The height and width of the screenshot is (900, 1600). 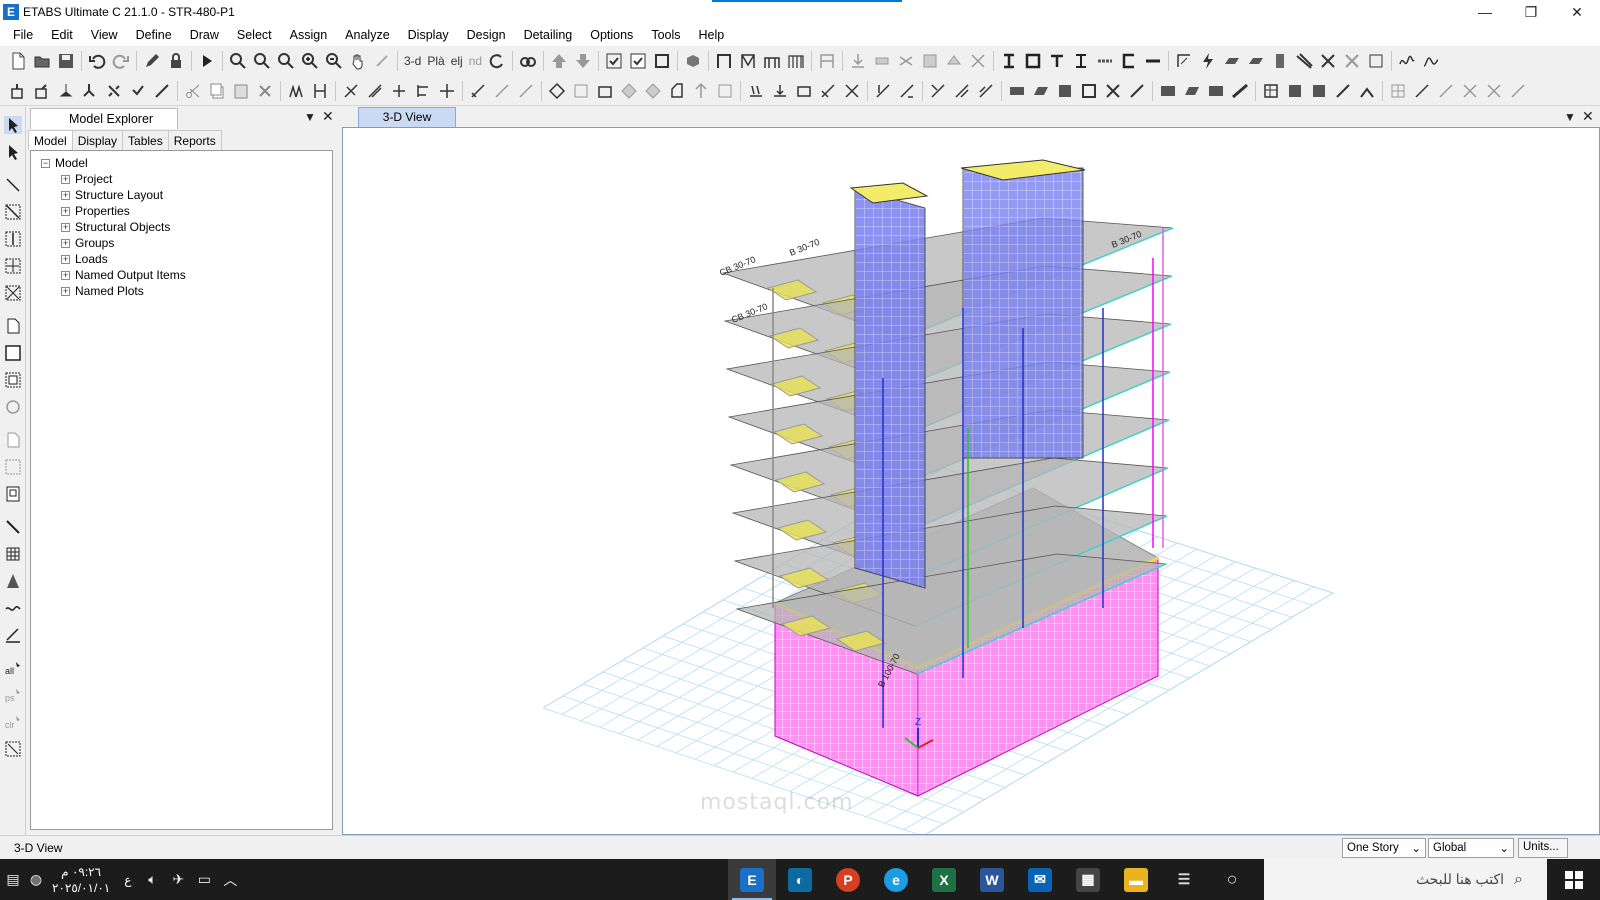 I want to click on join-icon, so click(x=399, y=91).